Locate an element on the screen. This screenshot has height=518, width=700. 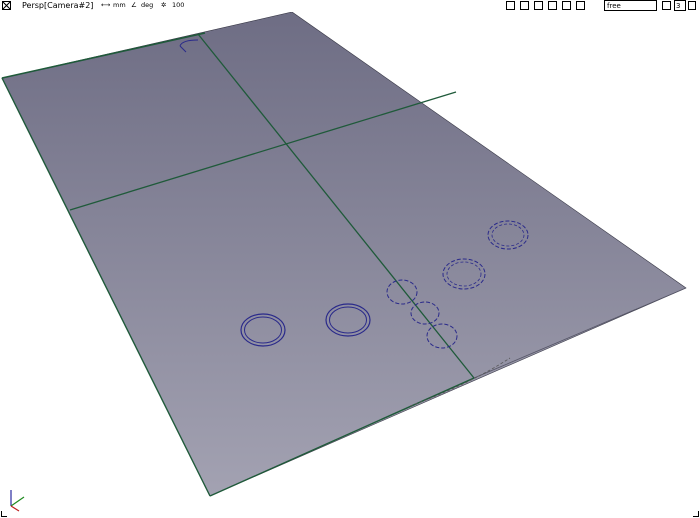
page-stepper is located at coordinates (692, 5).